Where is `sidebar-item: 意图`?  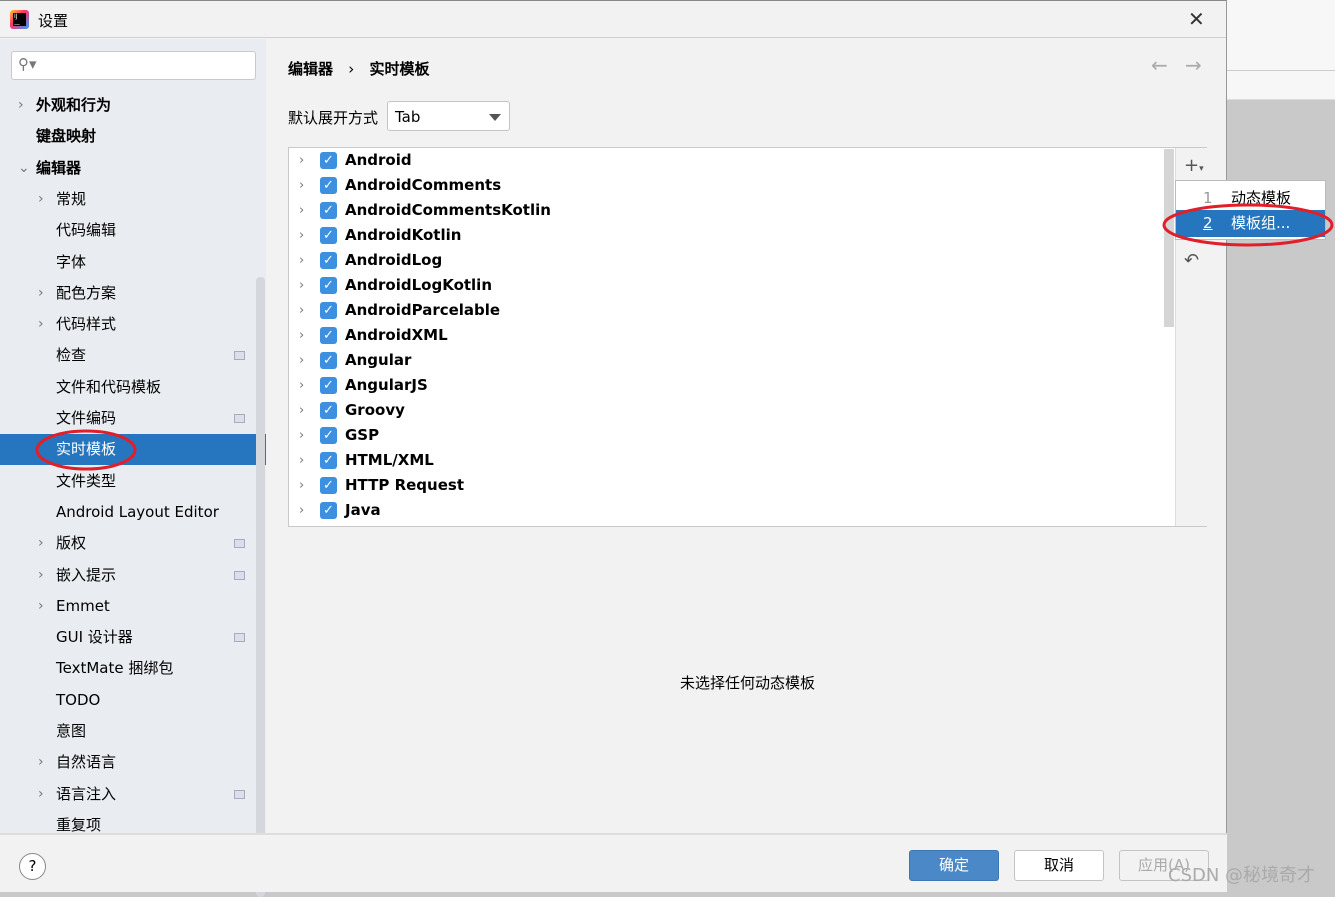
sidebar-item: 意图 is located at coordinates (127, 731).